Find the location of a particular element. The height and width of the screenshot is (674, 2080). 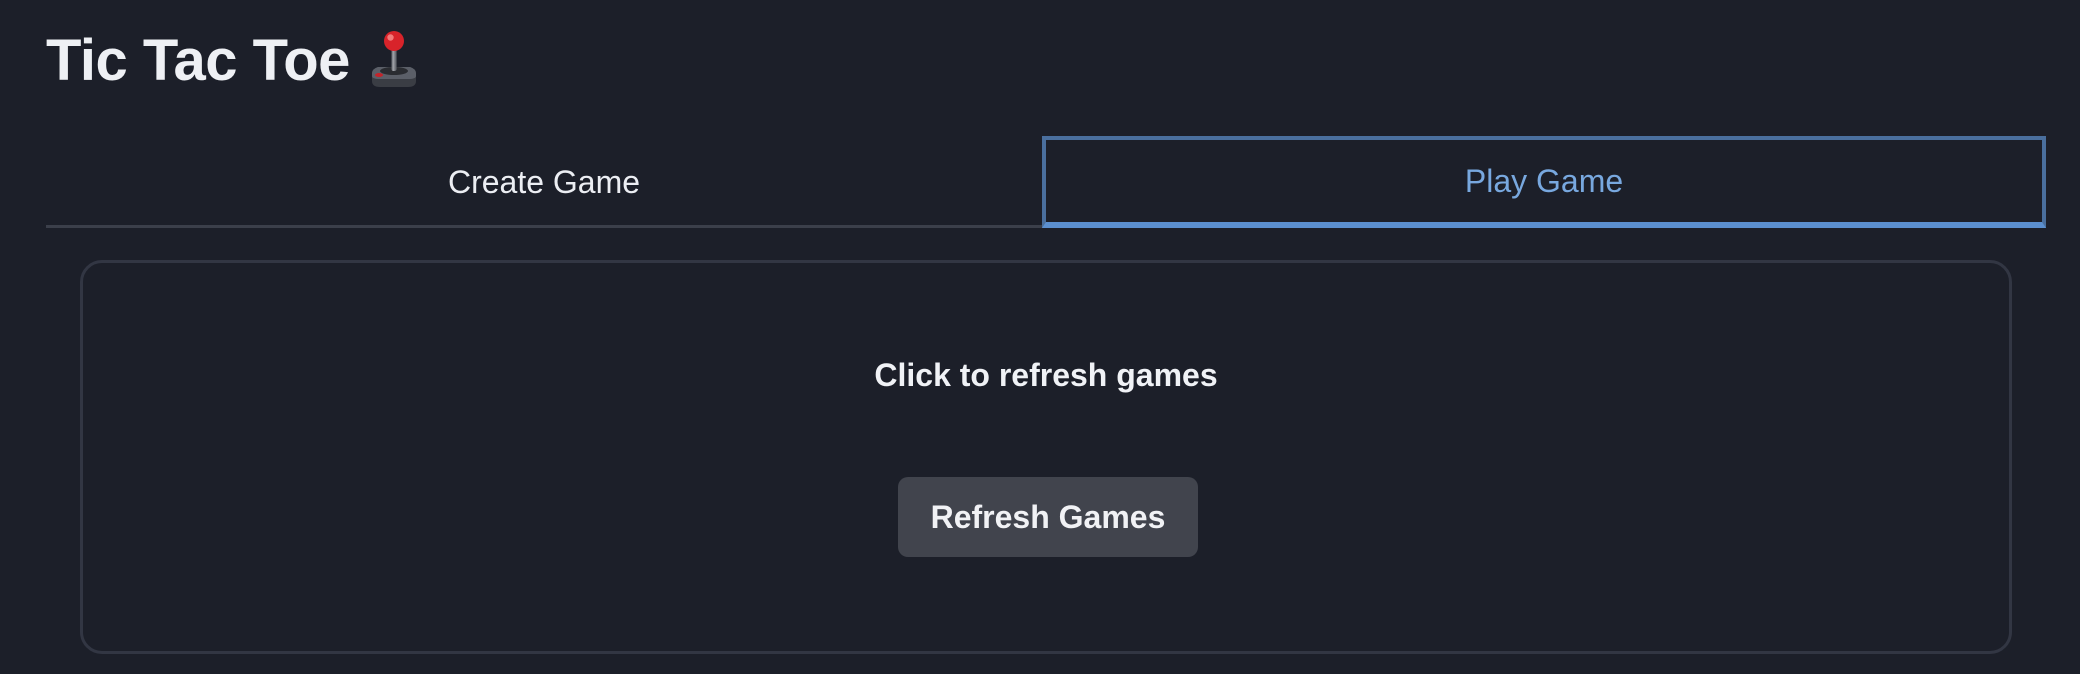

tab-play-game-label: Play Game is located at coordinates (1544, 180).